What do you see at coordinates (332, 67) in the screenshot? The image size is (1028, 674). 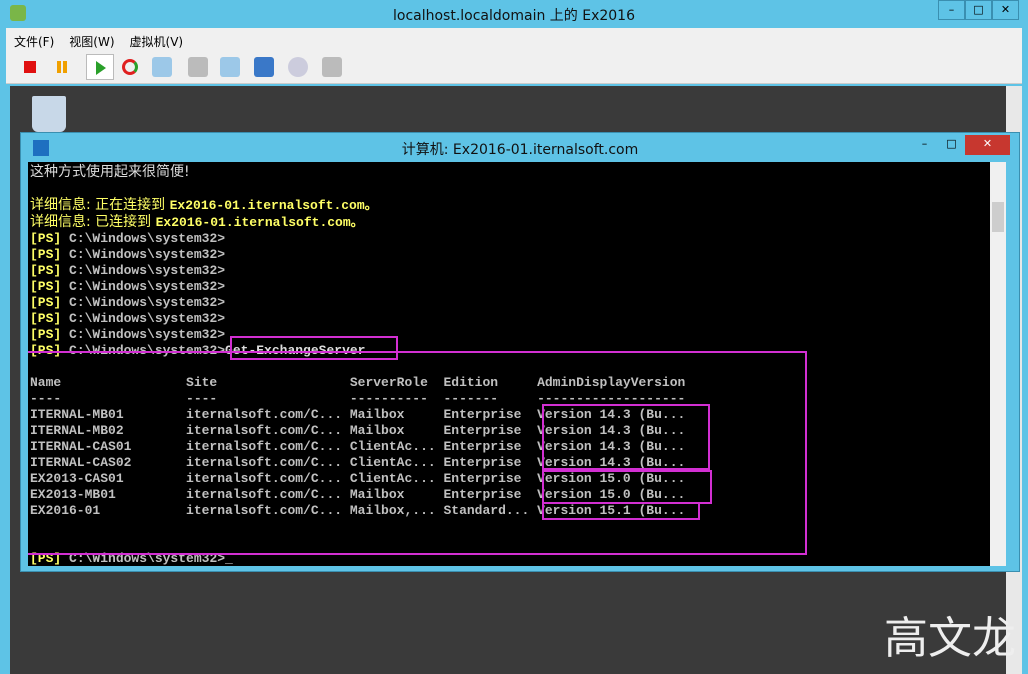 I see `usb-icon` at bounding box center [332, 67].